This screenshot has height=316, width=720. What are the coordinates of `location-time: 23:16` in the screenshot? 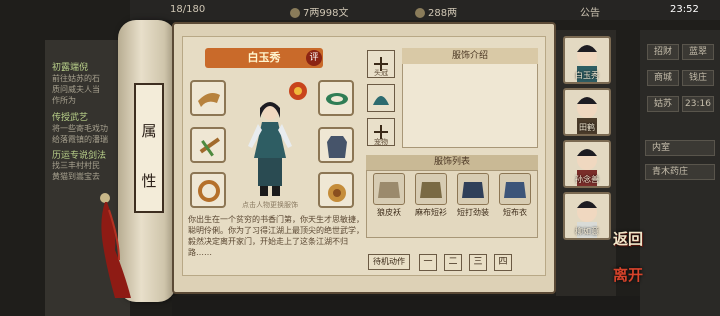 It's located at (698, 104).